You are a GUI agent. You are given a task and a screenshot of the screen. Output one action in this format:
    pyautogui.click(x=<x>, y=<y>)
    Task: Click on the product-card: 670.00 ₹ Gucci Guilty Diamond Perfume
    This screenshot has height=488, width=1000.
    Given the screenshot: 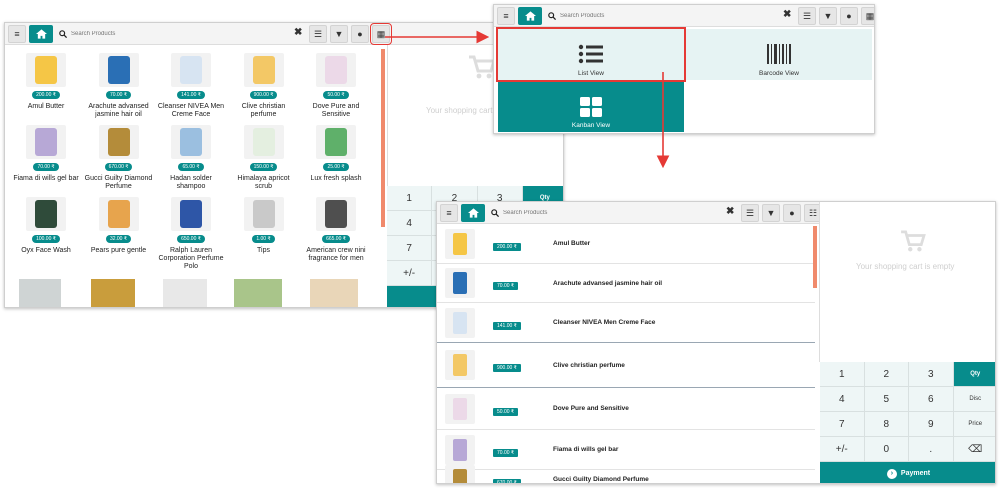 What is the action you would take?
    pyautogui.click(x=119, y=158)
    